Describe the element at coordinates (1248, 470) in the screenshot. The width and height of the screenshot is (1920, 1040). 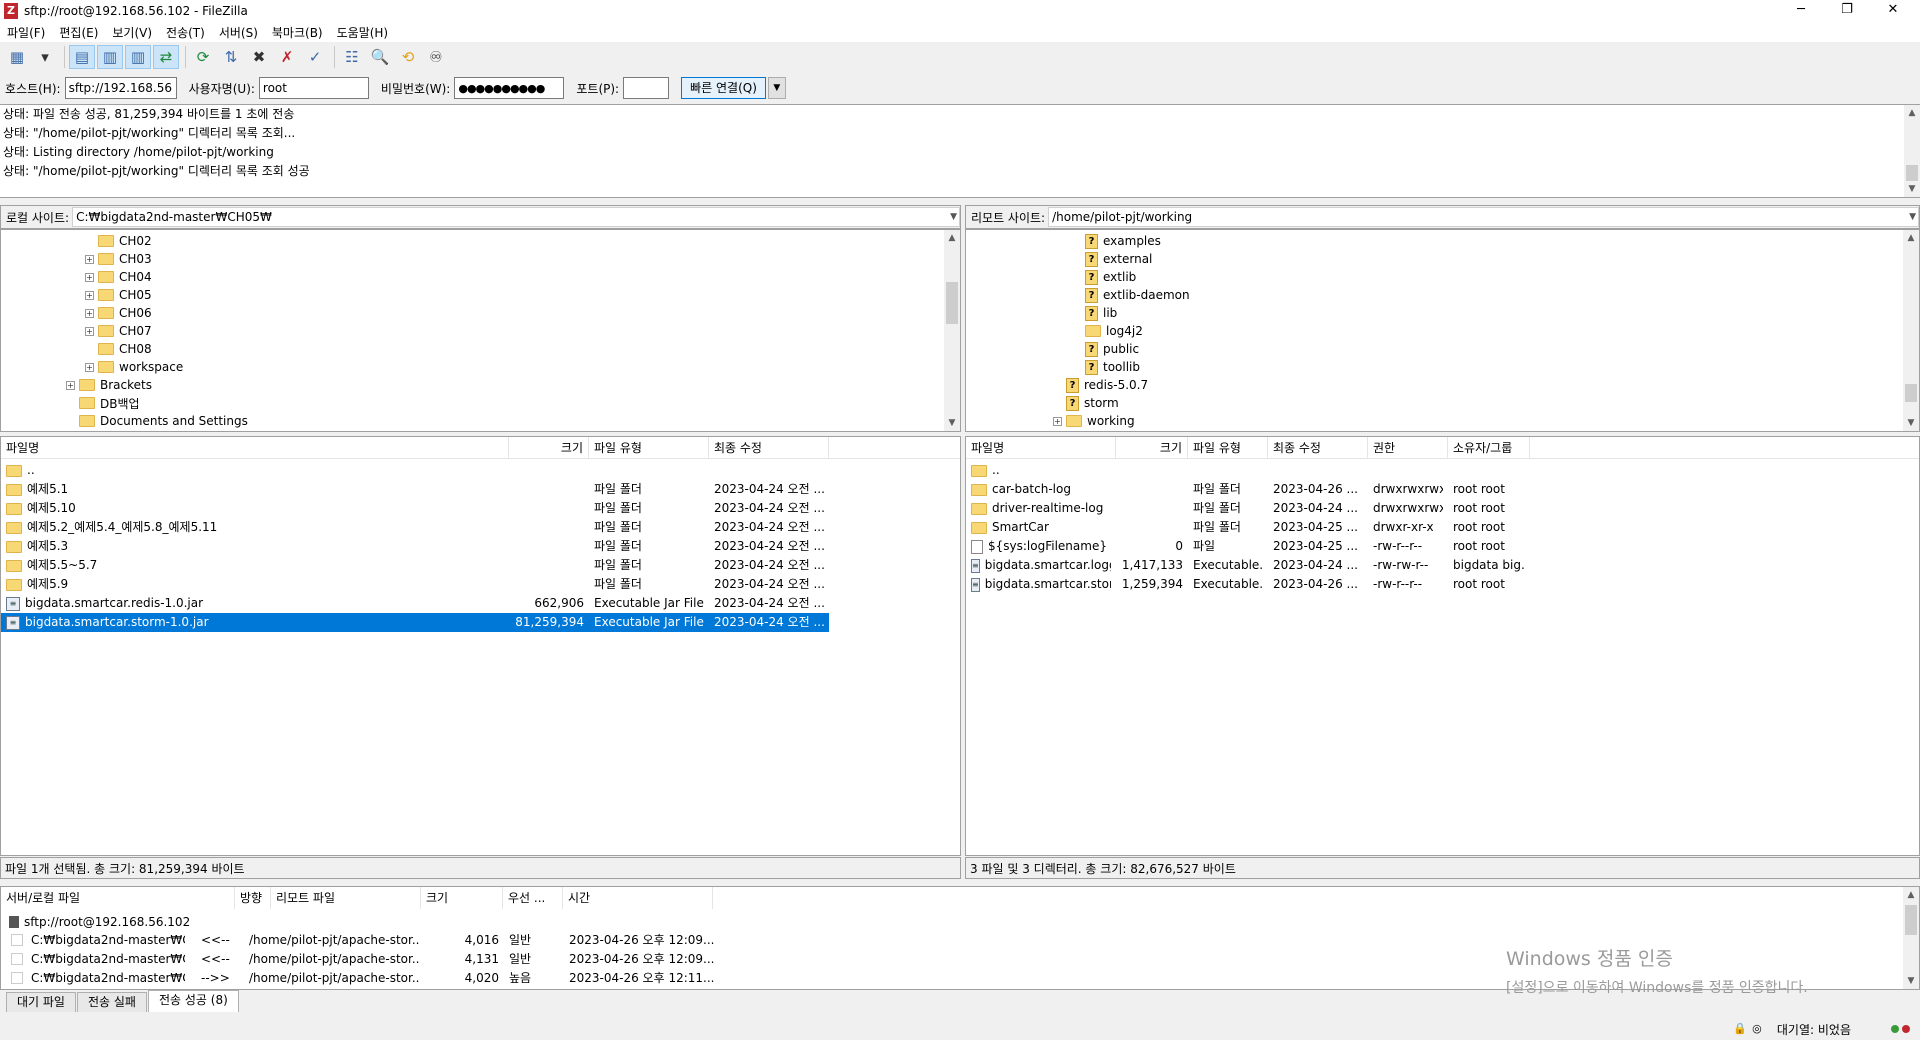
I see `file-row: ..` at that location.